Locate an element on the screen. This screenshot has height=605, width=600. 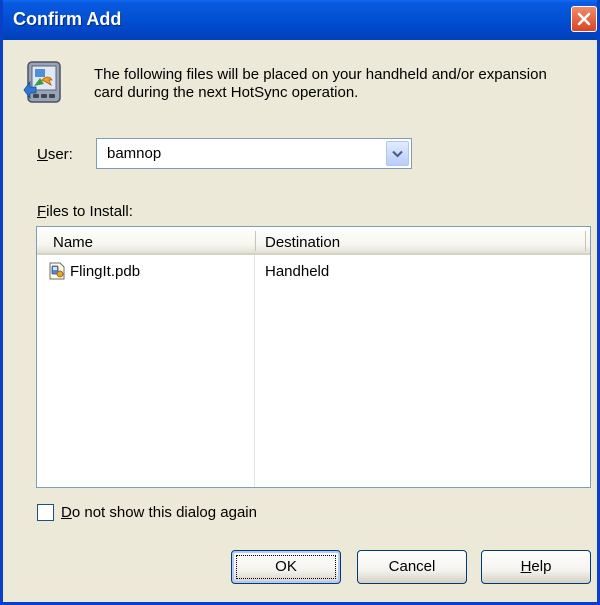
user-dropdown-button is located at coordinates (397, 153).